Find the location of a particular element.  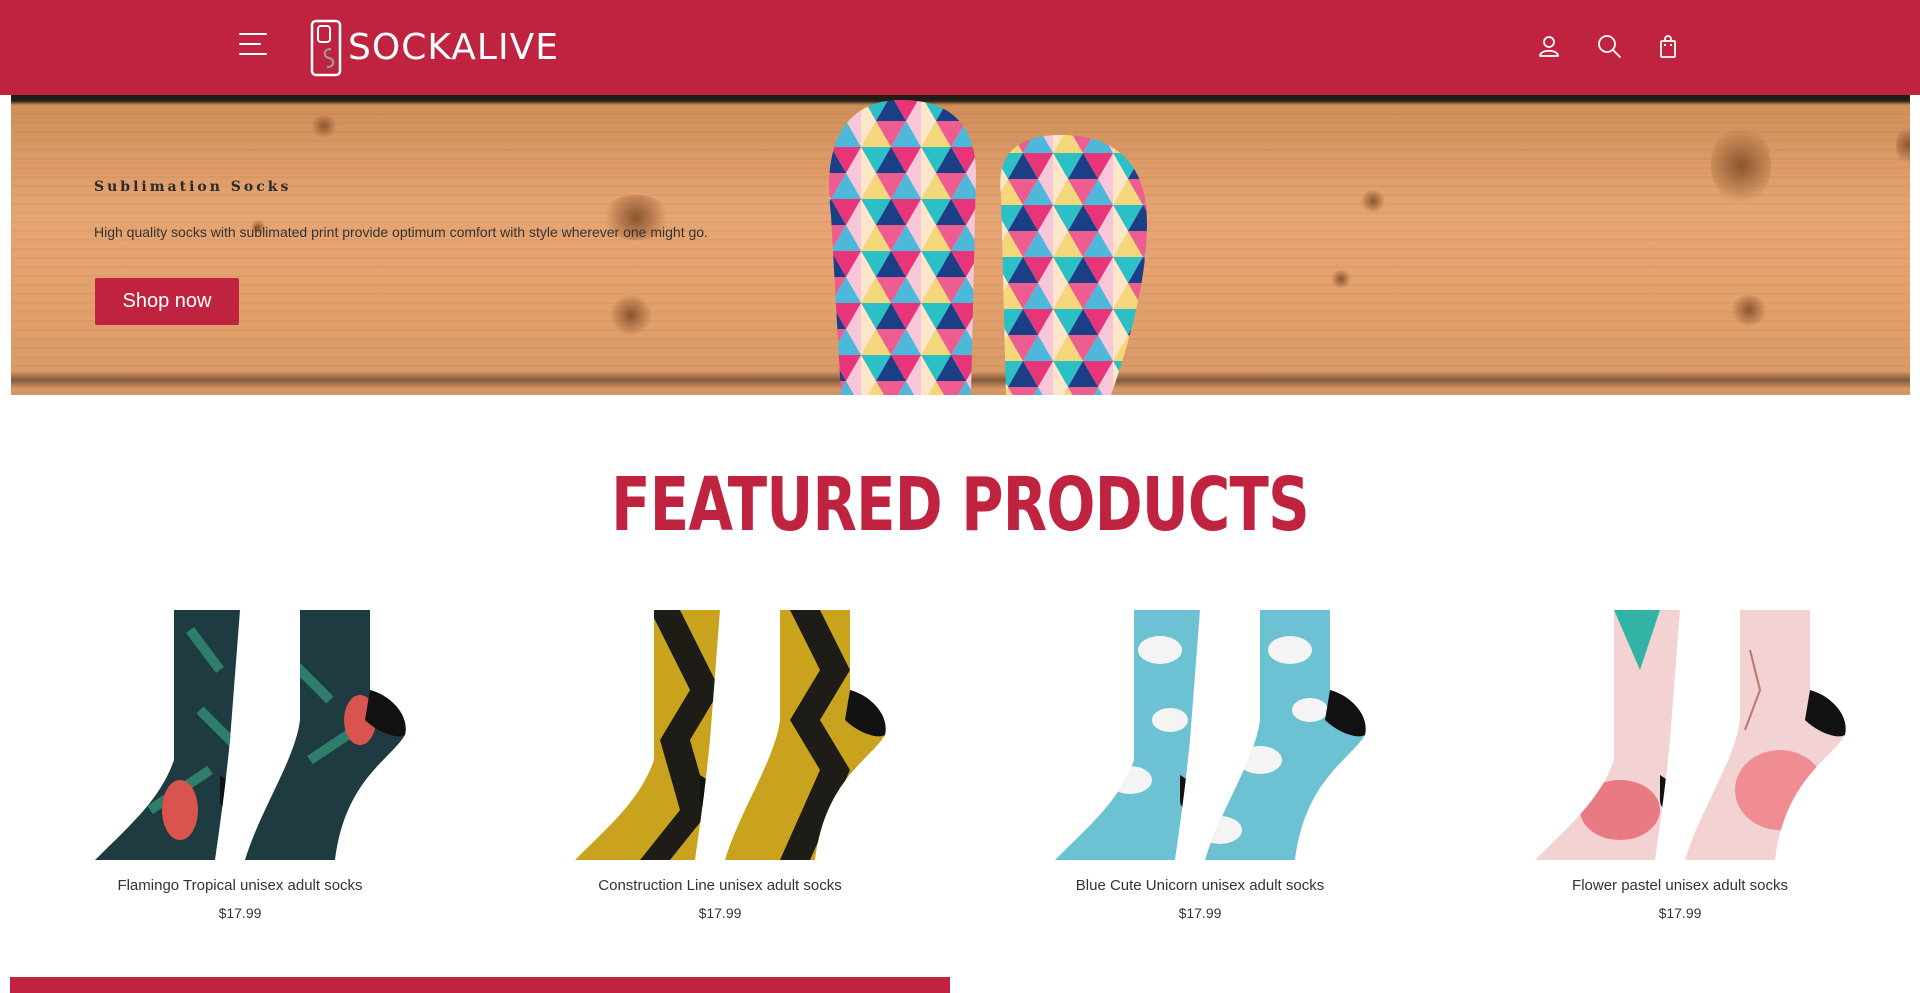

product-name: Flamingo Tropical unisex adult socks is located at coordinates (240, 885).